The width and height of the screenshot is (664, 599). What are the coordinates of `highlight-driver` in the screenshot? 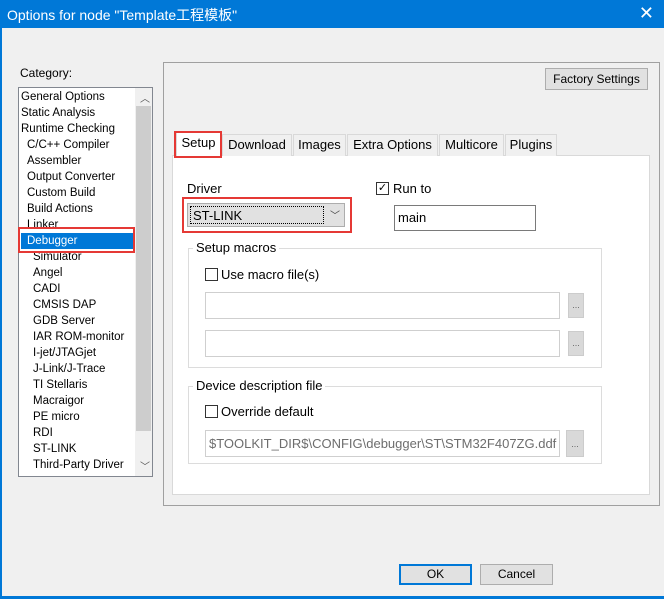 It's located at (267, 215).